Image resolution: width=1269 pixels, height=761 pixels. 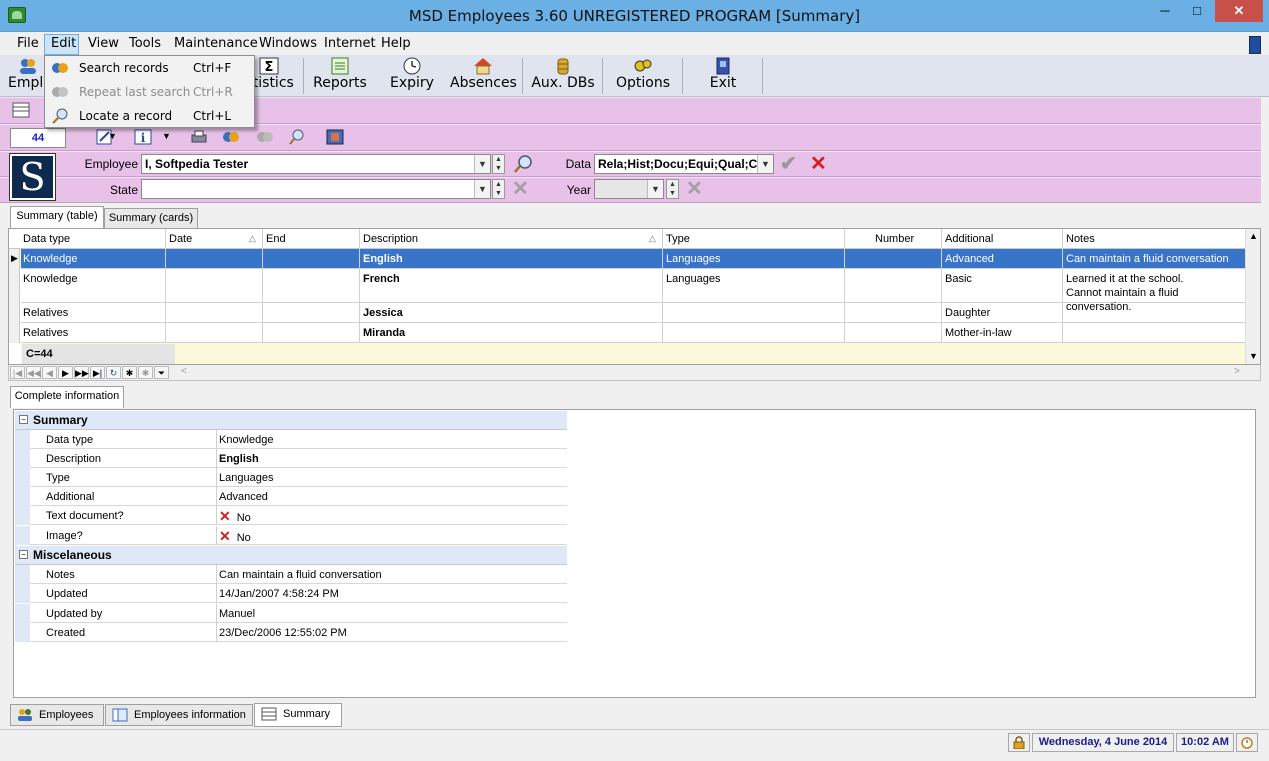 I want to click on property-key: Text document?, so click(x=85, y=516).